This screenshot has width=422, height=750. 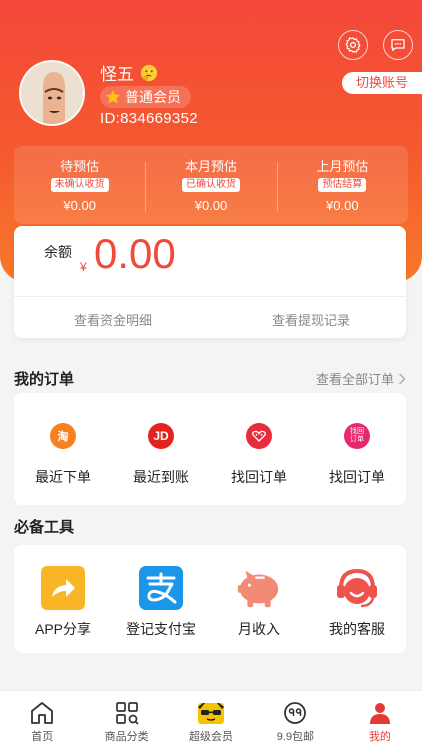 I want to click on message-button, so click(x=398, y=45).